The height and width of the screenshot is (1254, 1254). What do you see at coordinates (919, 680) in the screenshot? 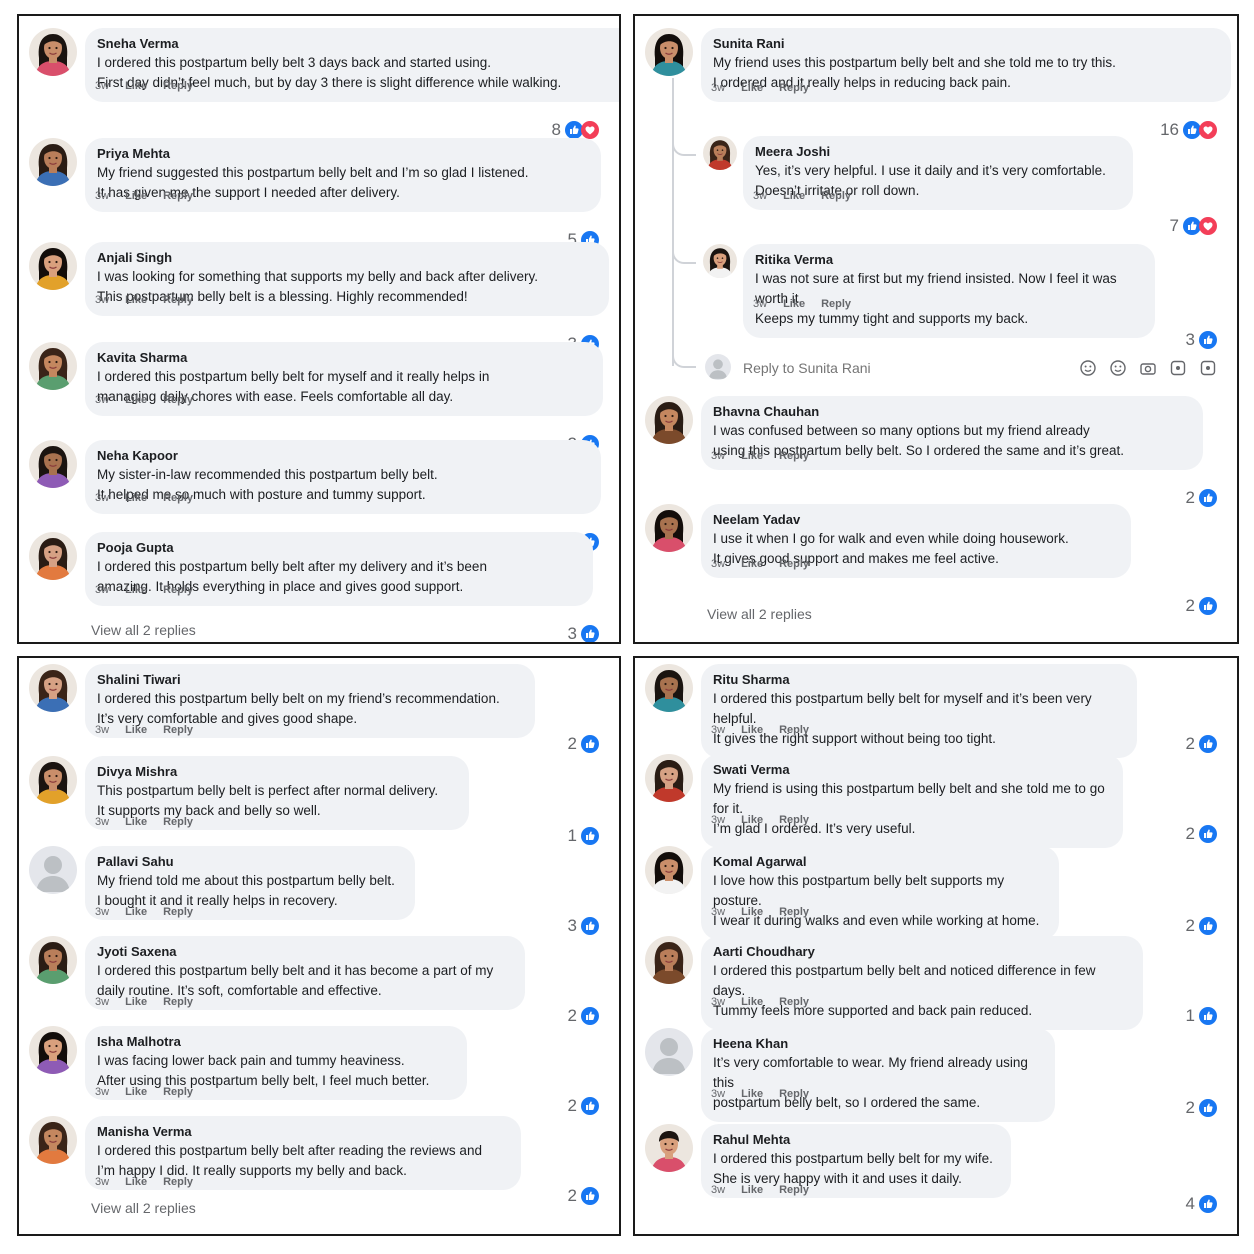
I see `commenter-name: Ritu Sharma` at bounding box center [919, 680].